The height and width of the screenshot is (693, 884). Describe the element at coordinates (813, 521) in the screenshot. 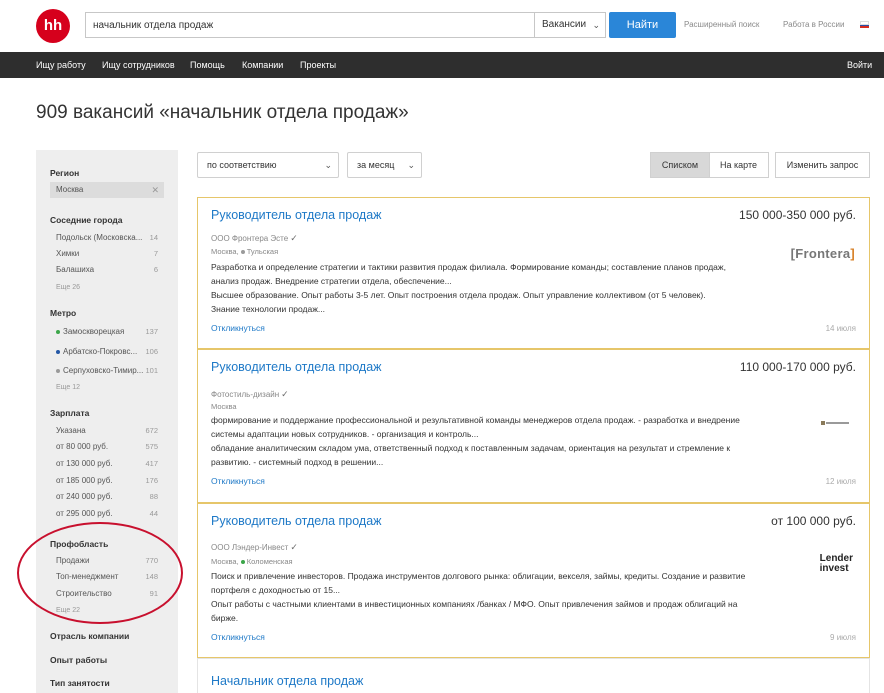

I see `vacancy-salary: от 100 000 руб.` at that location.